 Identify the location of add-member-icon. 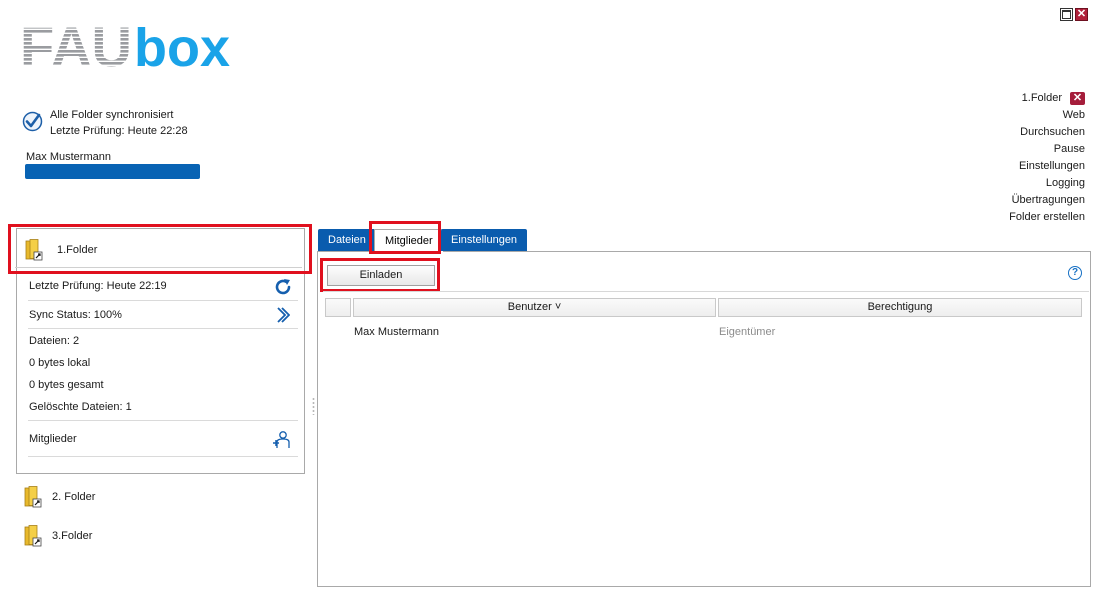
(282, 440).